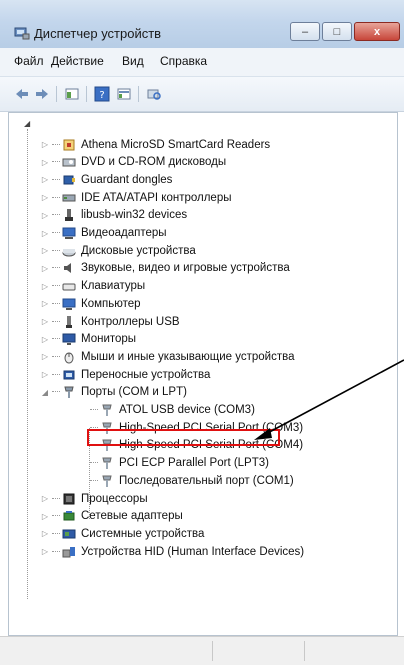 The width and height of the screenshot is (404, 665). I want to click on help-icon: ?, so click(102, 94).